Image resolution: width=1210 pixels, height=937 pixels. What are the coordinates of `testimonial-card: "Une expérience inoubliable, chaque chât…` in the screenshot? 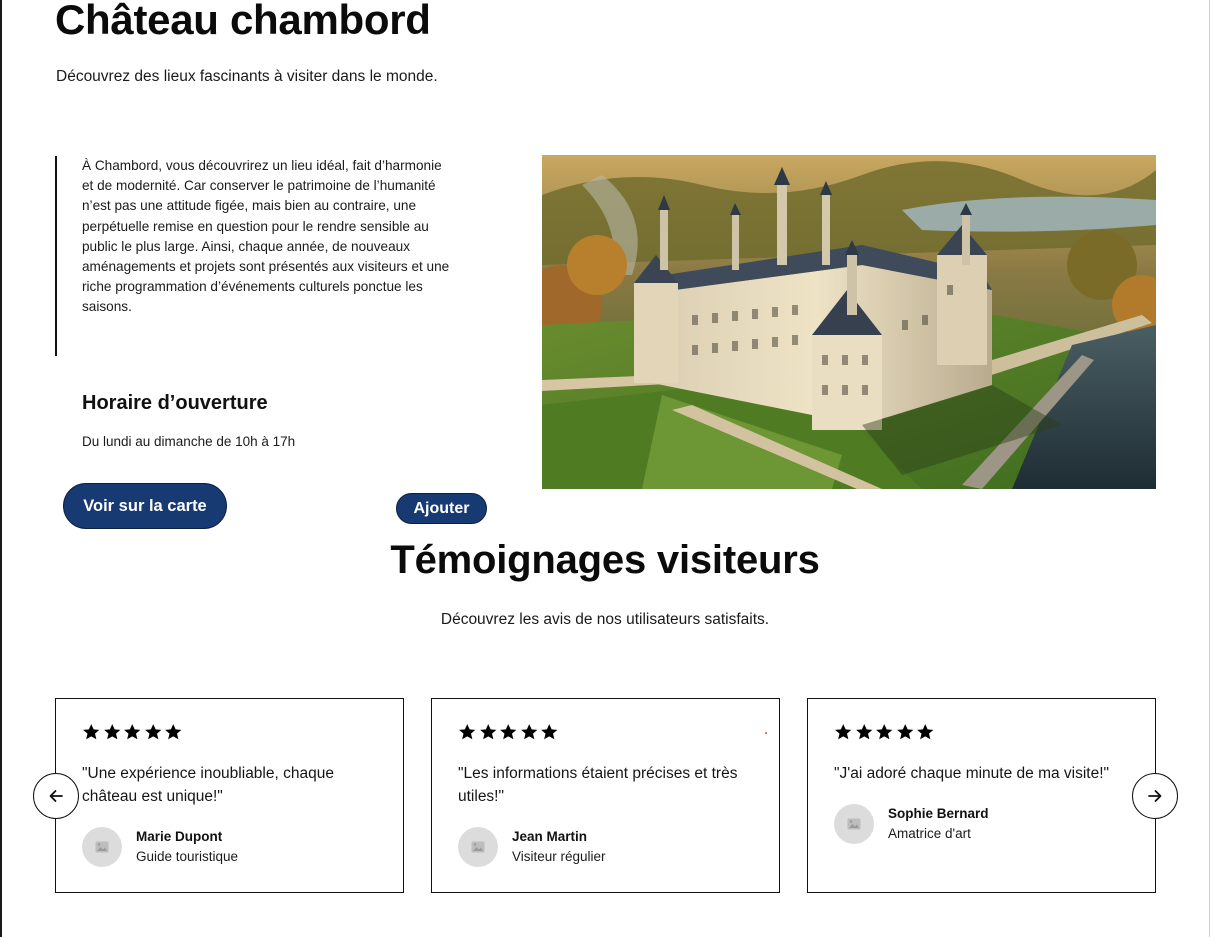 It's located at (229, 795).